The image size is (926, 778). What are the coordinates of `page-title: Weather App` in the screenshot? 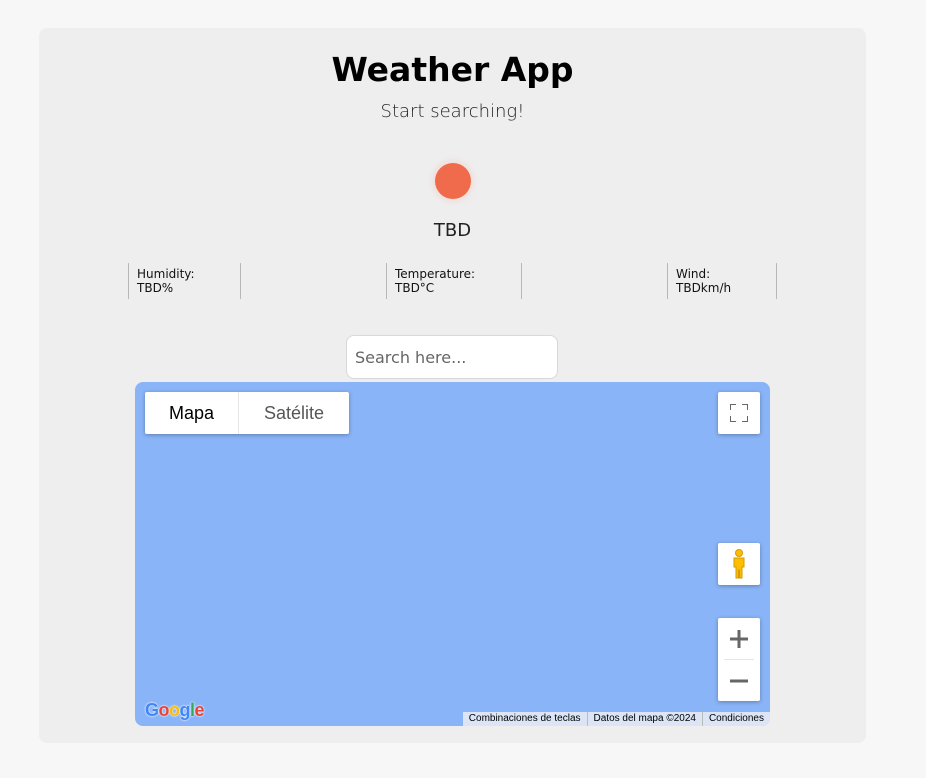 It's located at (452, 69).